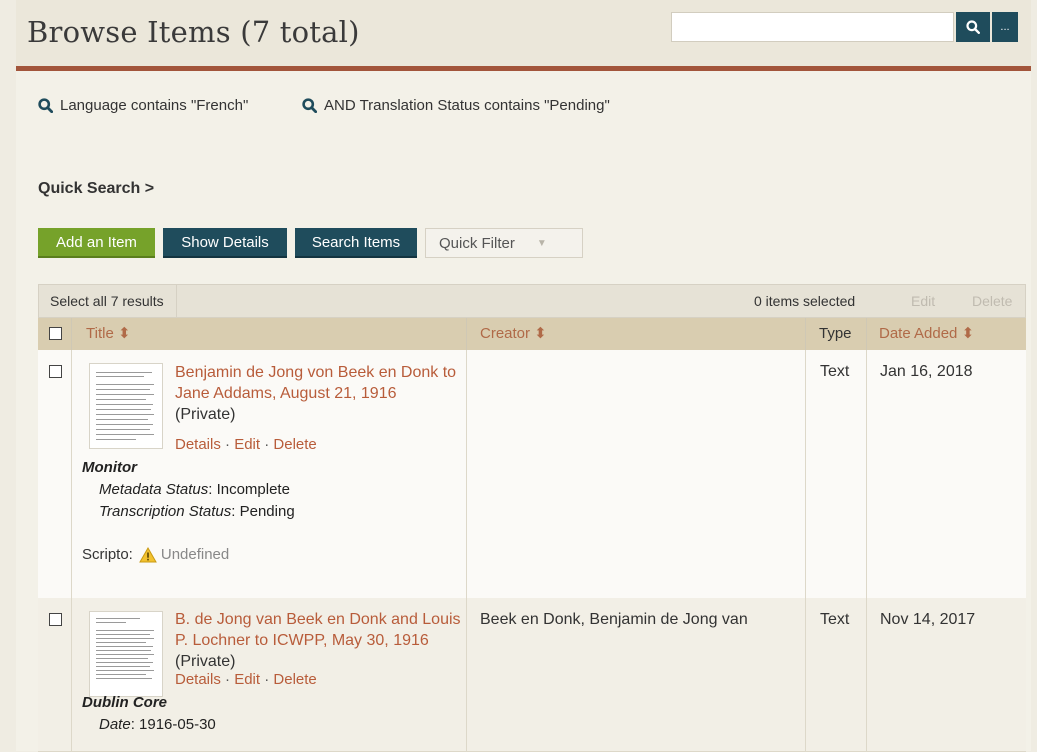 This screenshot has width=1037, height=752. I want to click on table-header: Title ⬍ Creator ⬍ Type Date Added ⬍, so click(532, 334).